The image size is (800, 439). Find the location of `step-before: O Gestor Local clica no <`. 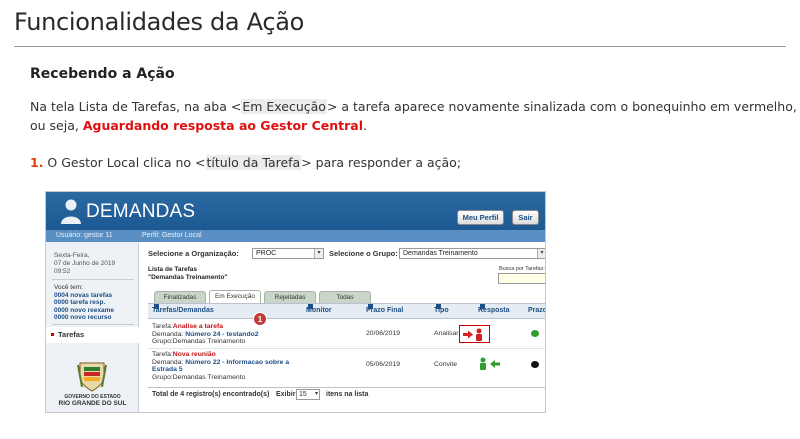

step-before: O Gestor Local clica no < is located at coordinates (124, 162).